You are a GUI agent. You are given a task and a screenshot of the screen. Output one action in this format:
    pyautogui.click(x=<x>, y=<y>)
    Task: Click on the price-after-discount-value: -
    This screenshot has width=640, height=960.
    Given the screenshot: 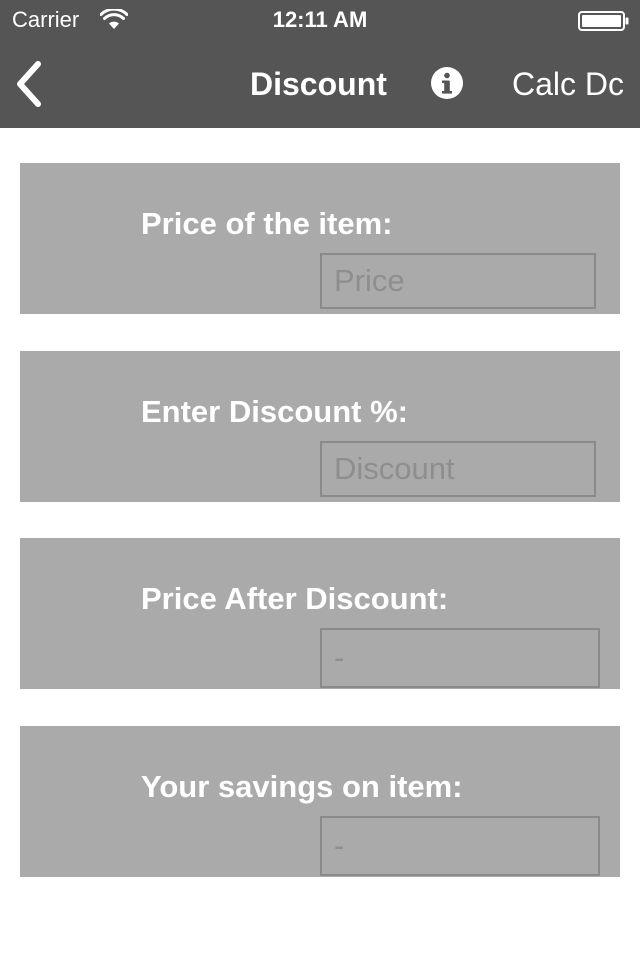 What is the action you would take?
    pyautogui.click(x=460, y=658)
    